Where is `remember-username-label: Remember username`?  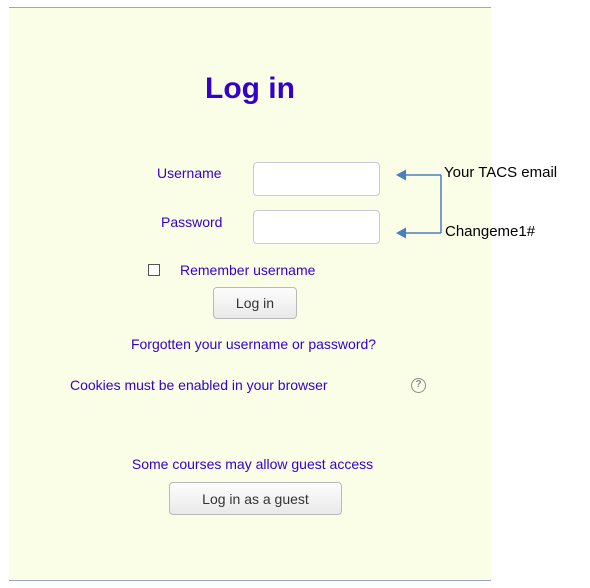 remember-username-label: Remember username is located at coordinates (248, 270).